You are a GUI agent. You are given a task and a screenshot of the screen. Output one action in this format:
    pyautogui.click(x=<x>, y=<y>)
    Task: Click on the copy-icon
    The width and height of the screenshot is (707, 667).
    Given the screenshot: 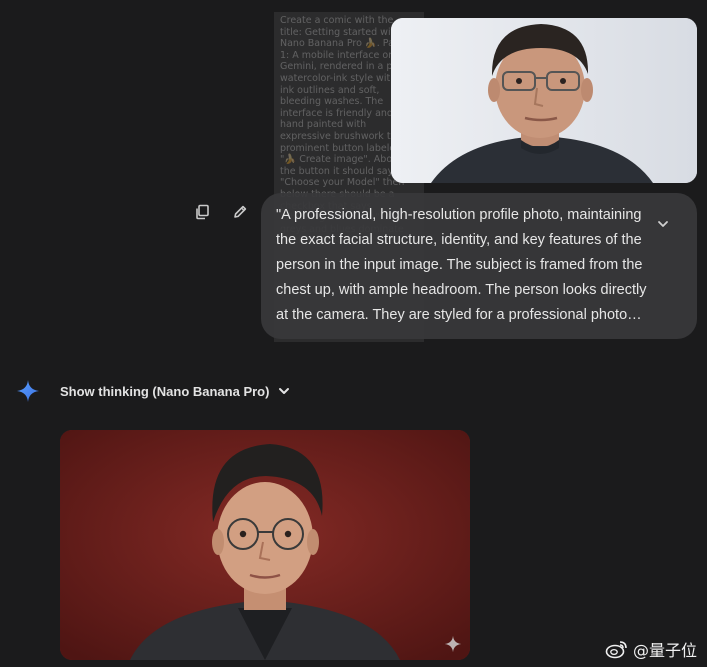 What is the action you would take?
    pyautogui.click(x=202, y=212)
    